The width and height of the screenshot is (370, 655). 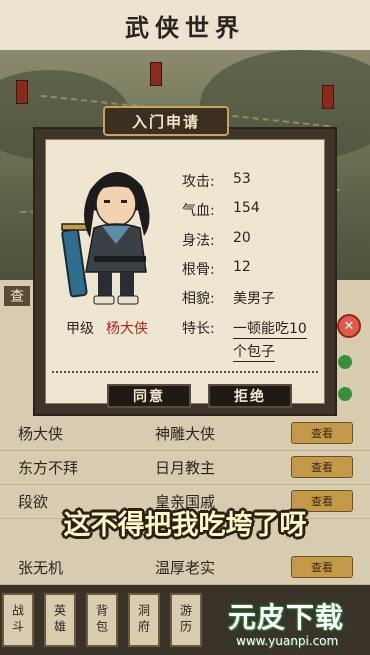 What do you see at coordinates (102, 620) in the screenshot?
I see `nav-bag: 背包` at bounding box center [102, 620].